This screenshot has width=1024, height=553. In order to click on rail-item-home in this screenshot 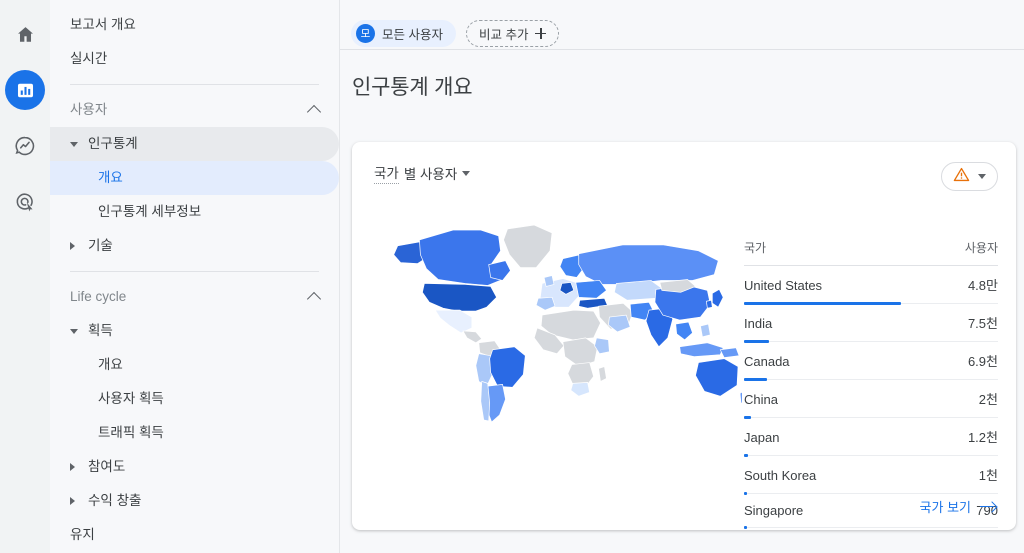, I will do `click(25, 34)`.